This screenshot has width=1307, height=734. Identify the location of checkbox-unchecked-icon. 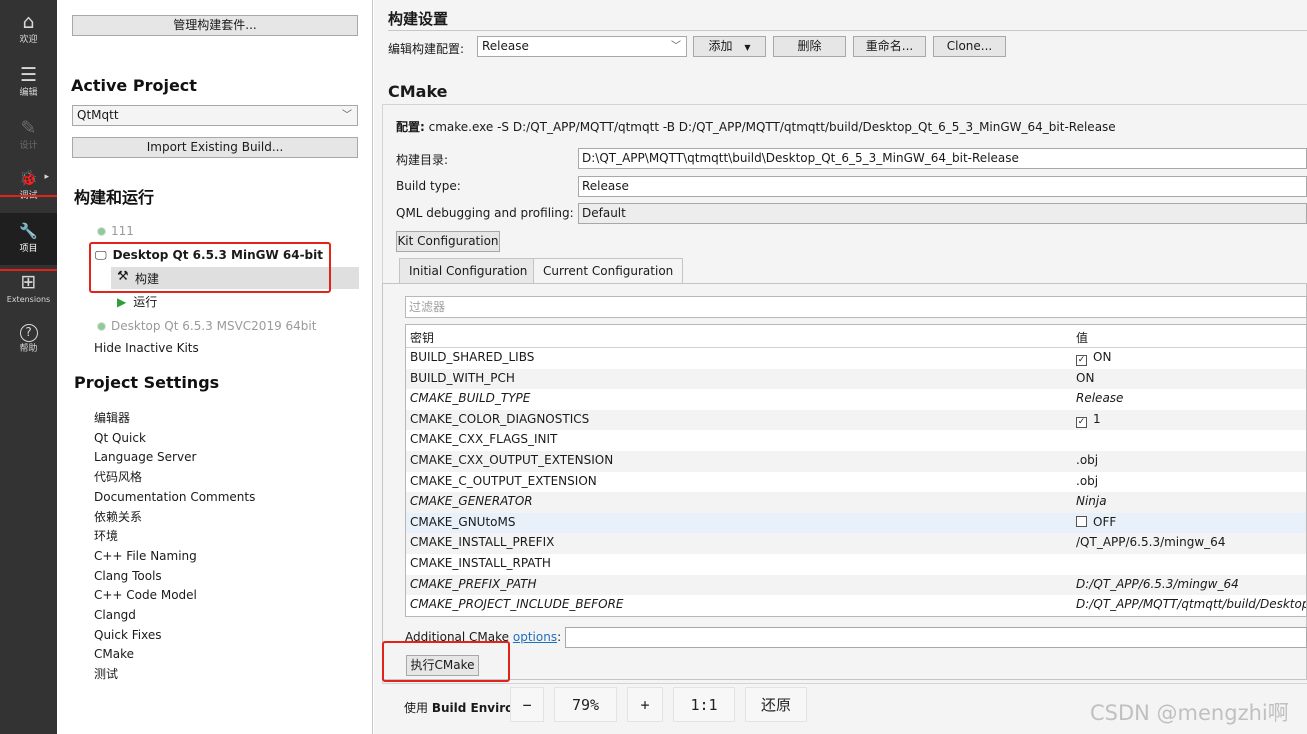
(1081, 521).